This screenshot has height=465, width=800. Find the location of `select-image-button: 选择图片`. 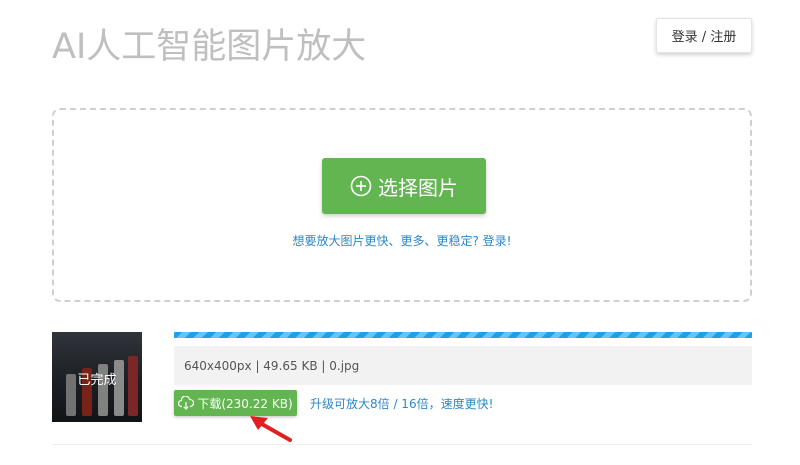

select-image-button: 选择图片 is located at coordinates (404, 186).